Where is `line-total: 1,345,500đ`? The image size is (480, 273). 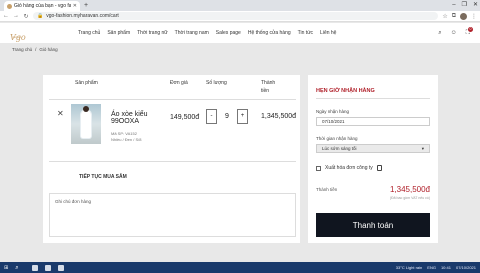 line-total: 1,345,500đ is located at coordinates (279, 116).